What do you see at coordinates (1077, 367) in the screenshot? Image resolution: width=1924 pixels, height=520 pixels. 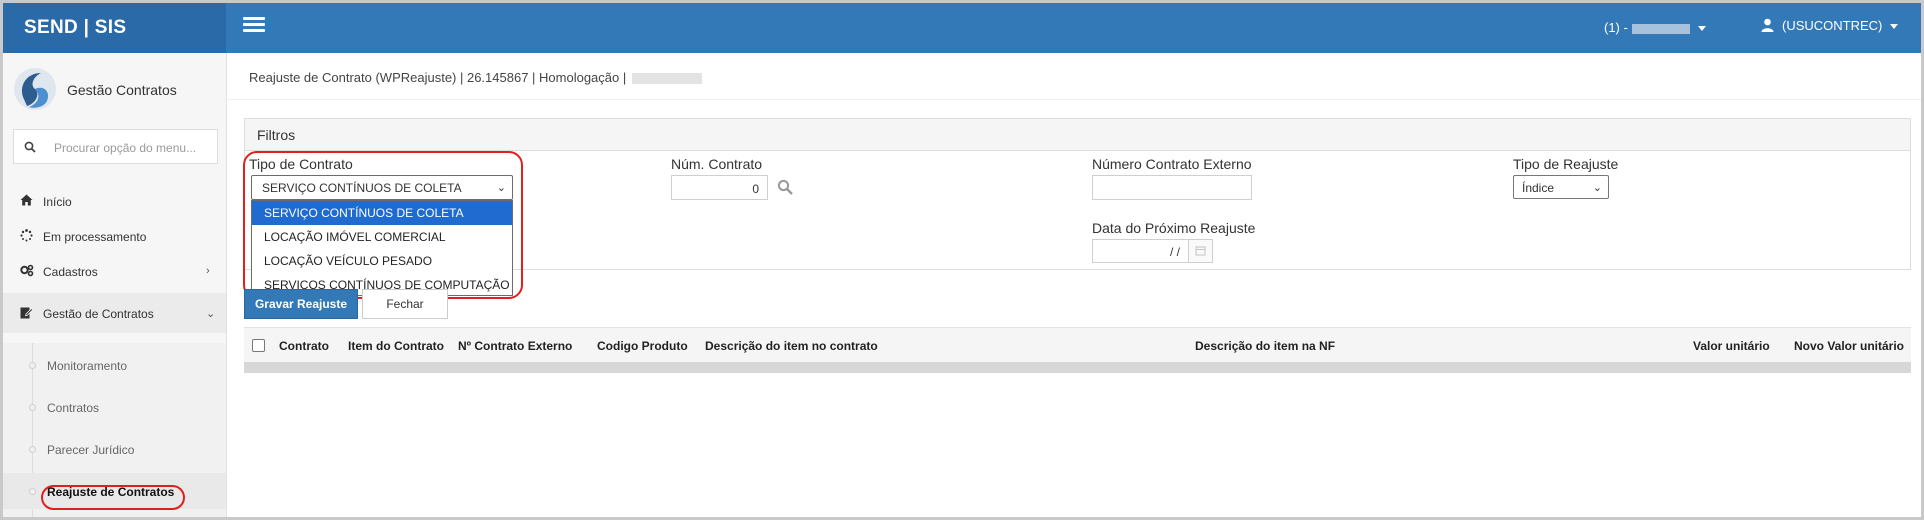 I see `table-empty-row` at bounding box center [1077, 367].